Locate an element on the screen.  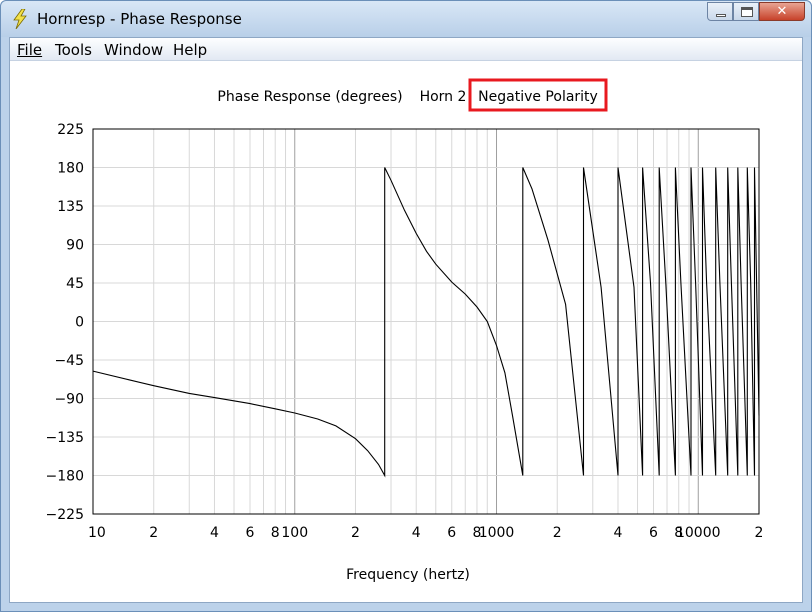
x-tick-labels: 10 2 4 6 8 100 2 4 6 81000 2 4 6 810000 2 is located at coordinates (425, 533).